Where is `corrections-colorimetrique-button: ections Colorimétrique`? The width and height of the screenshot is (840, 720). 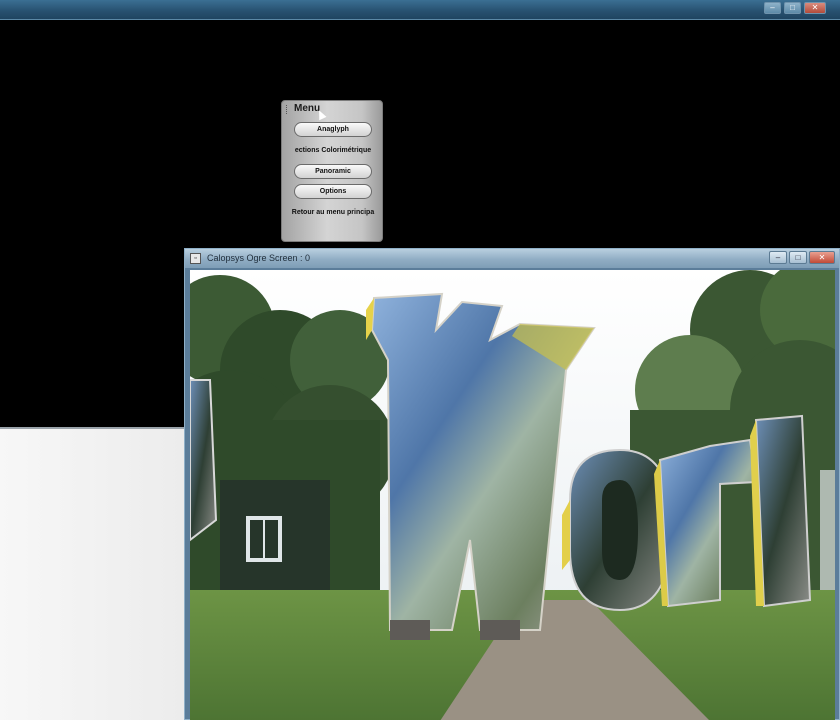
corrections-colorimetrique-button: ections Colorimétrique is located at coordinates (333, 150).